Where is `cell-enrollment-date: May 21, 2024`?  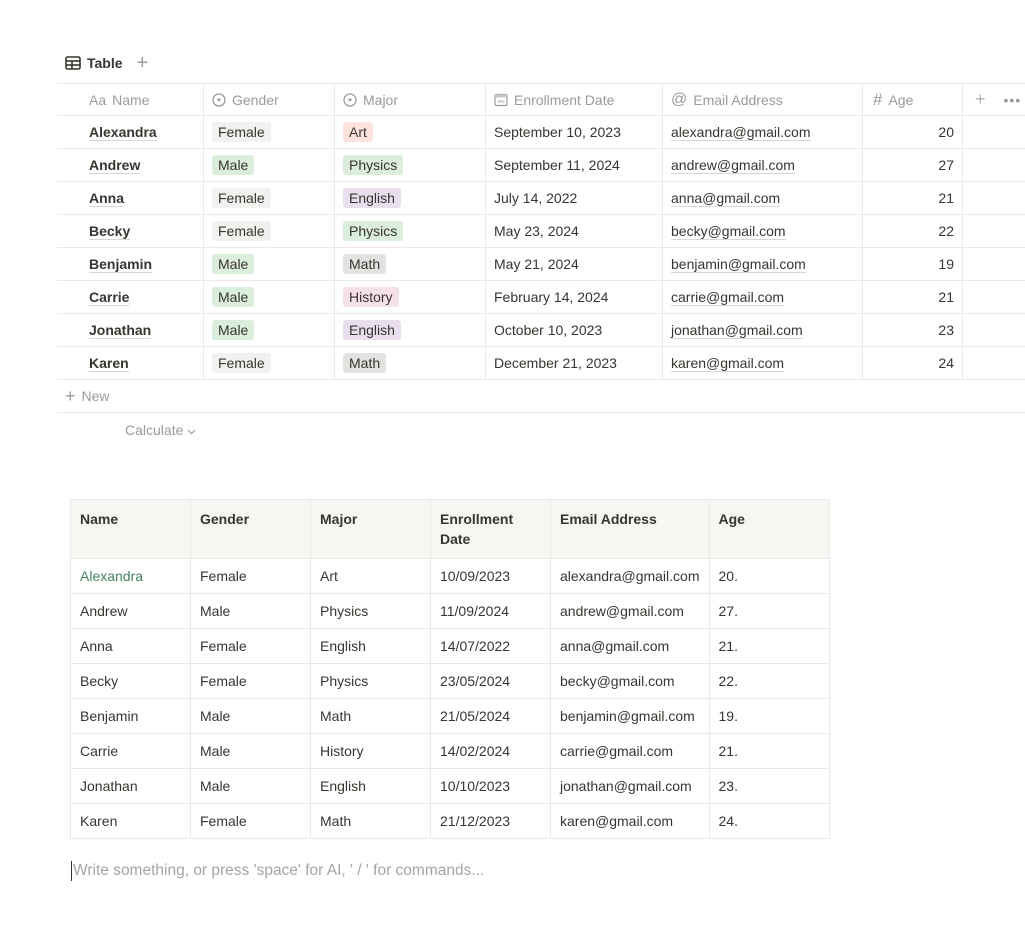 cell-enrollment-date: May 21, 2024 is located at coordinates (574, 264).